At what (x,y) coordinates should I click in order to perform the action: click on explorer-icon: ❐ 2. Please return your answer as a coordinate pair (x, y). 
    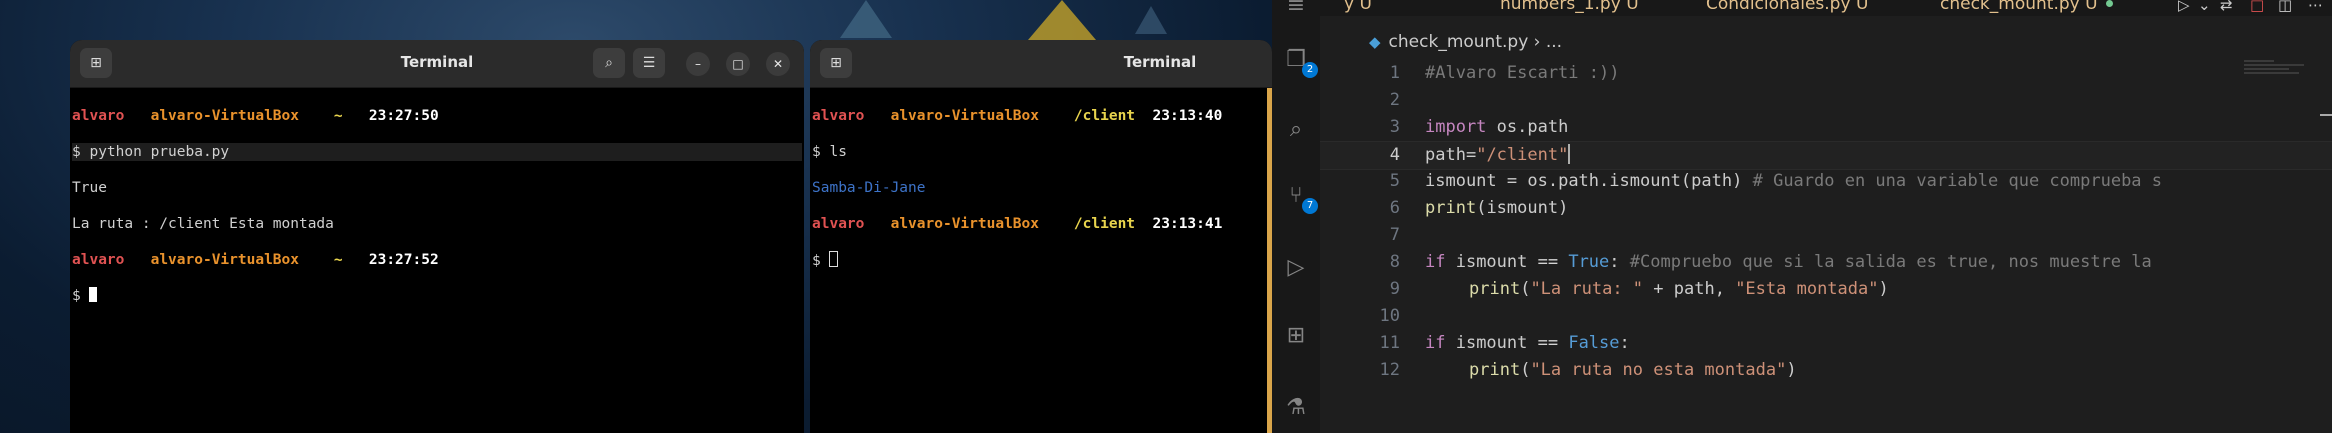
    Looking at the image, I should click on (1299, 61).